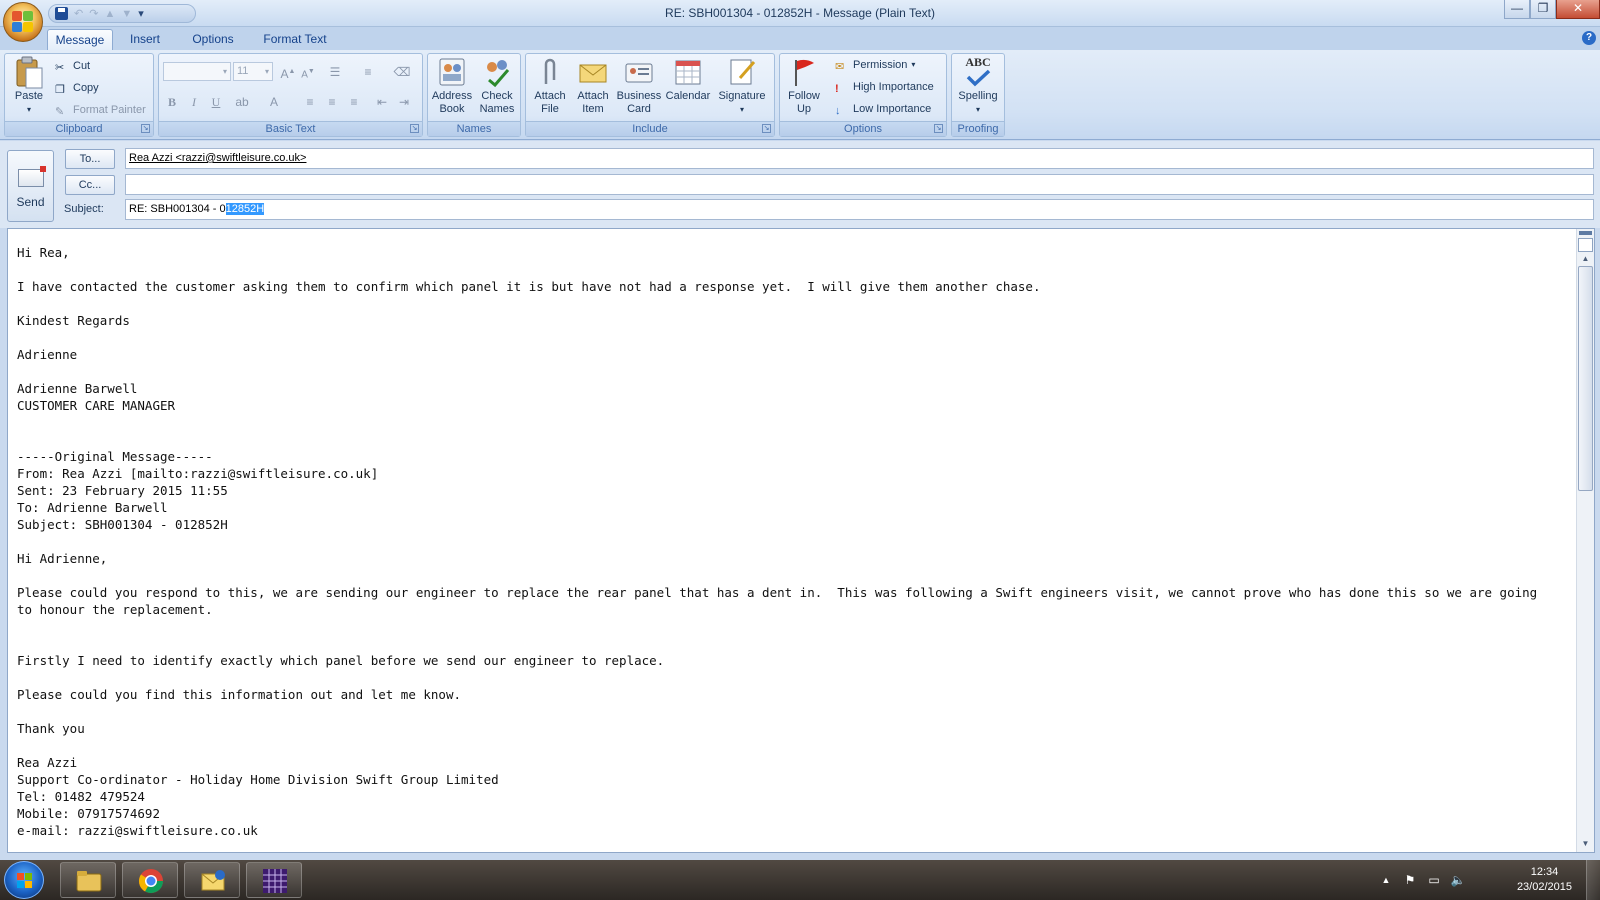 The image size is (1600, 900). What do you see at coordinates (88, 880) in the screenshot?
I see `taskbar-explorer` at bounding box center [88, 880].